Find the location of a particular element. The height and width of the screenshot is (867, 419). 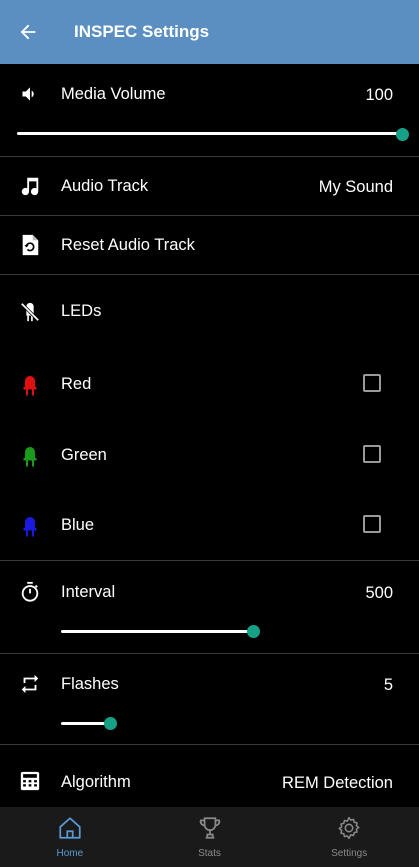

reset-audio-track-label: Reset Audio Track is located at coordinates (128, 245).